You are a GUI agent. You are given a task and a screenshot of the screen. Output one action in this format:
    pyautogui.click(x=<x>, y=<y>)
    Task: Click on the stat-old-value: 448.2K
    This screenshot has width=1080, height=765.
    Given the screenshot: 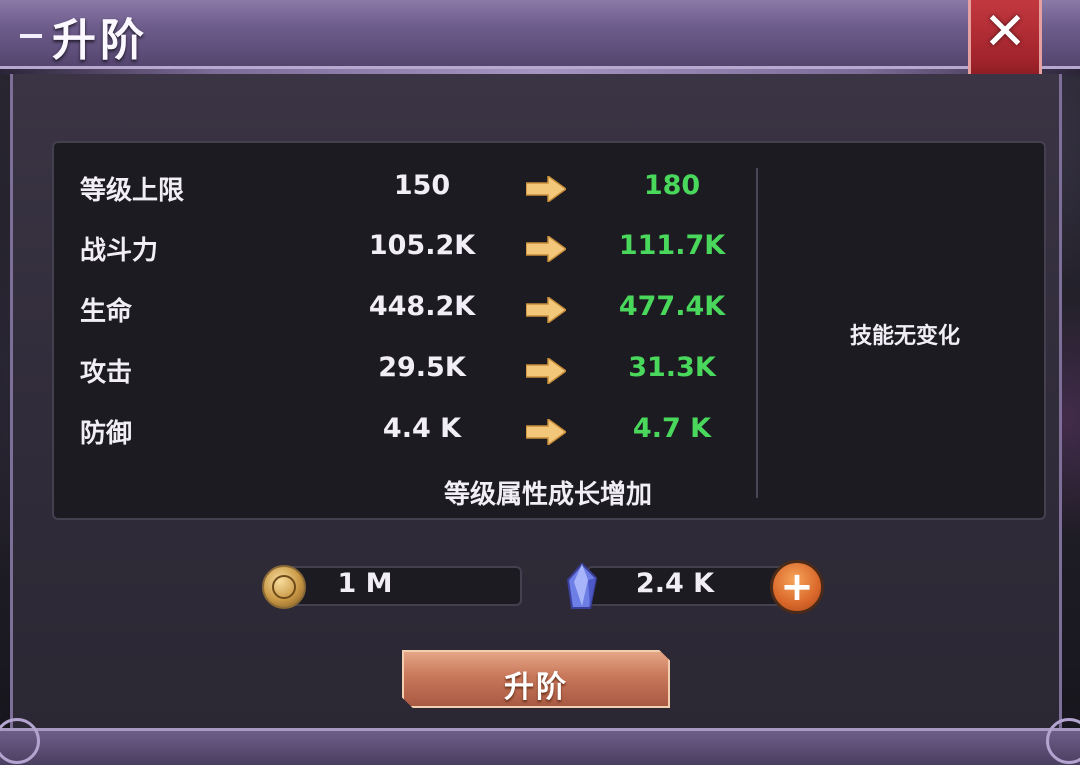 What is the action you would take?
    pyautogui.click(x=422, y=306)
    